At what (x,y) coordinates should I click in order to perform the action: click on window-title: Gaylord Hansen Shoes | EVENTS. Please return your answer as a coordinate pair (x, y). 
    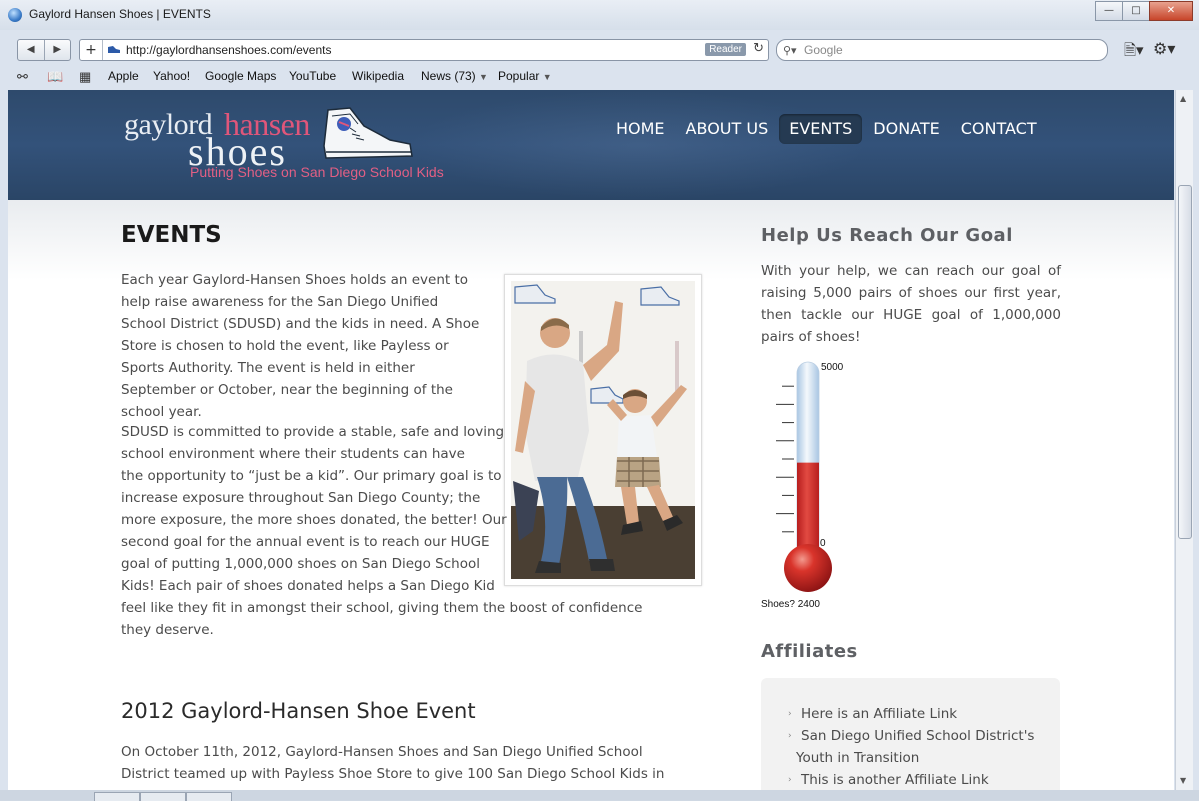
    Looking at the image, I should click on (120, 14).